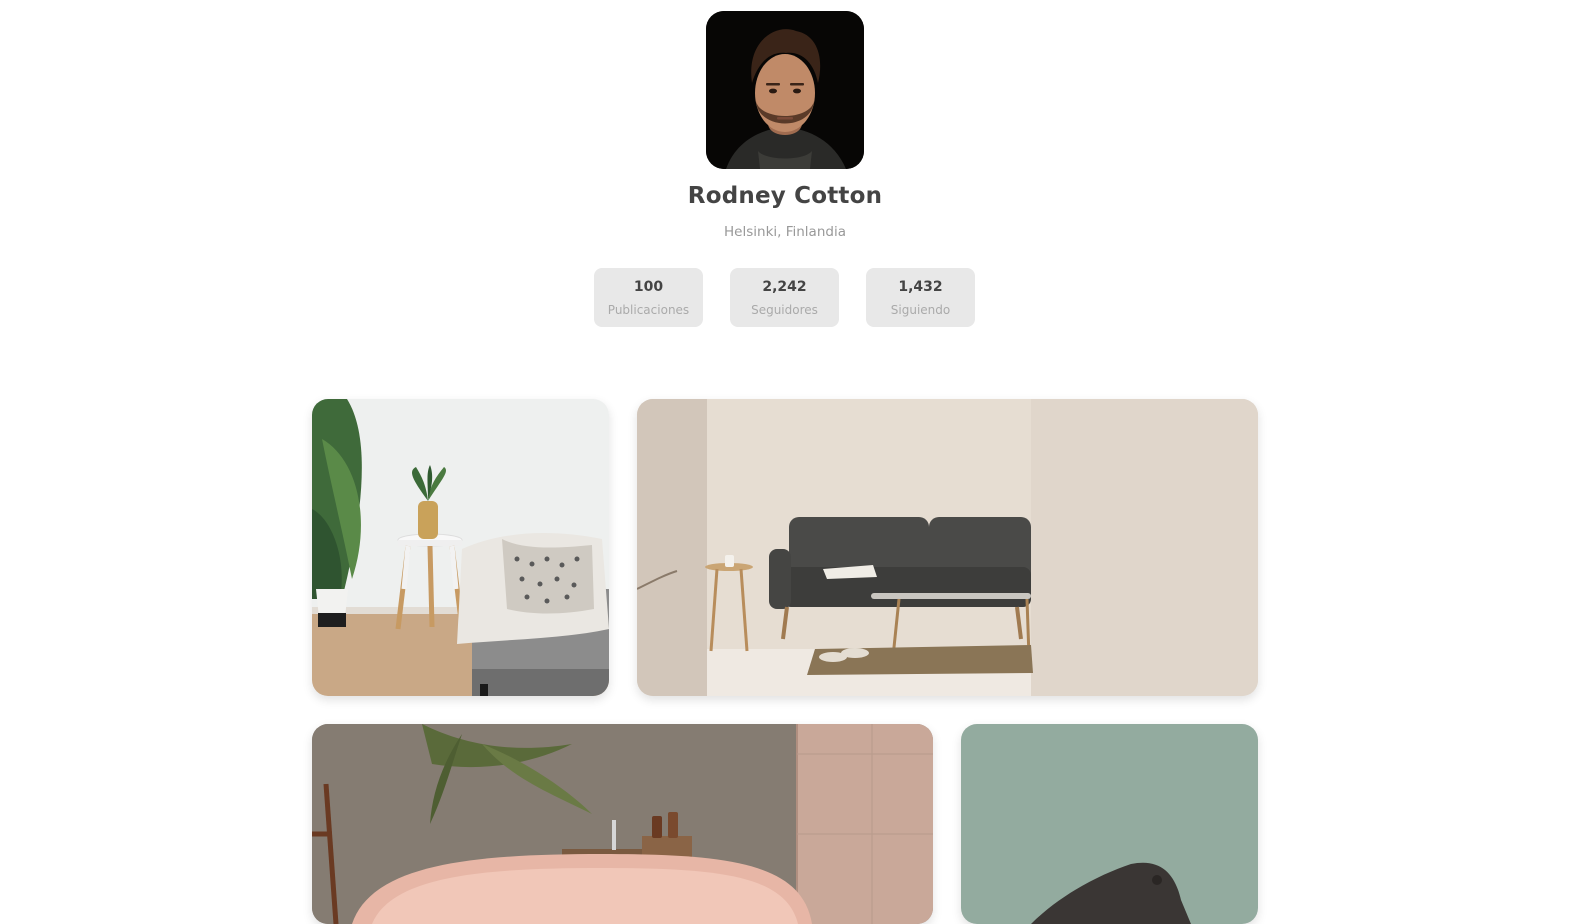 The width and height of the screenshot is (1584, 924). I want to click on stat-following-label: Siguiendo, so click(920, 310).